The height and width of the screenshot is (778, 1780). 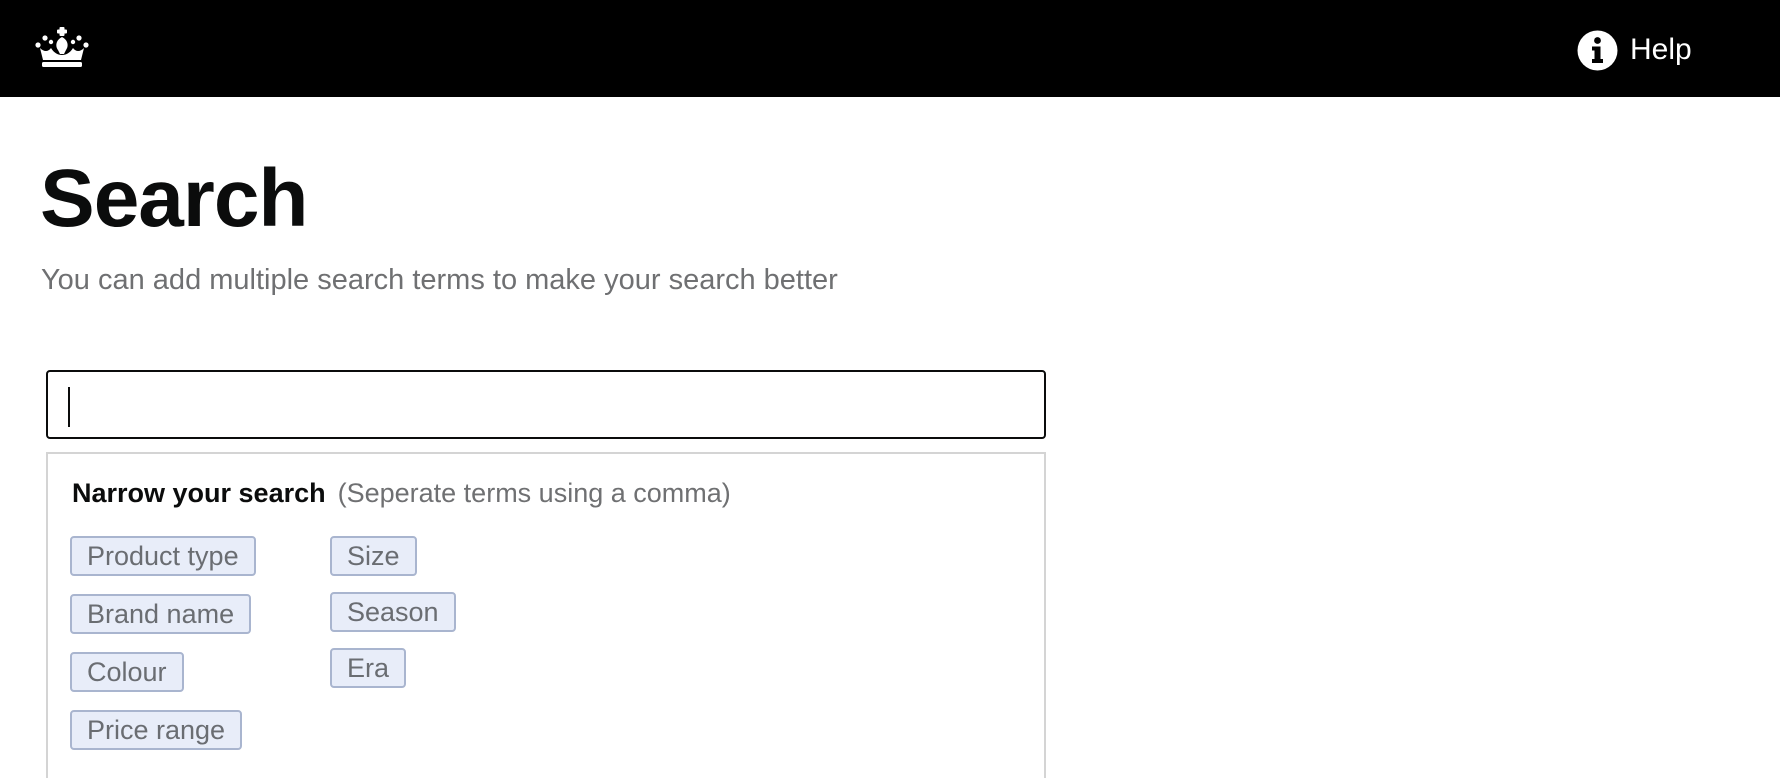 What do you see at coordinates (163, 556) in the screenshot?
I see `tag-product-type: Product type` at bounding box center [163, 556].